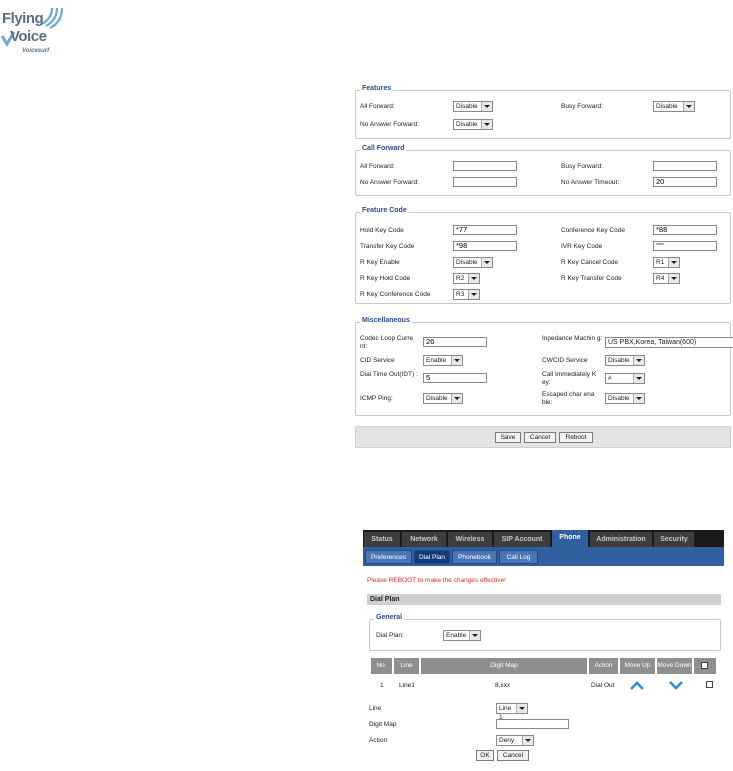 This screenshot has width=733, height=771. What do you see at coordinates (685, 182) in the screenshot?
I see `cf-no-answer-timeout-input` at bounding box center [685, 182].